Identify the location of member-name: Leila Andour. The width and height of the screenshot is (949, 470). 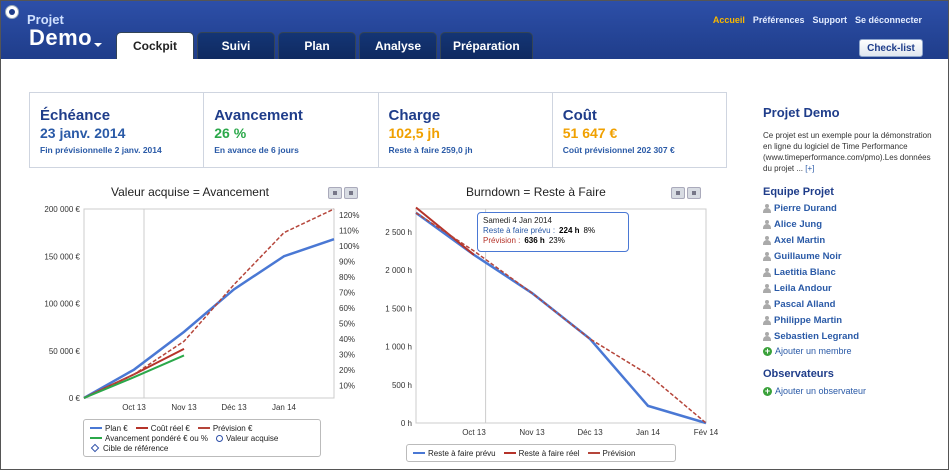
(803, 288).